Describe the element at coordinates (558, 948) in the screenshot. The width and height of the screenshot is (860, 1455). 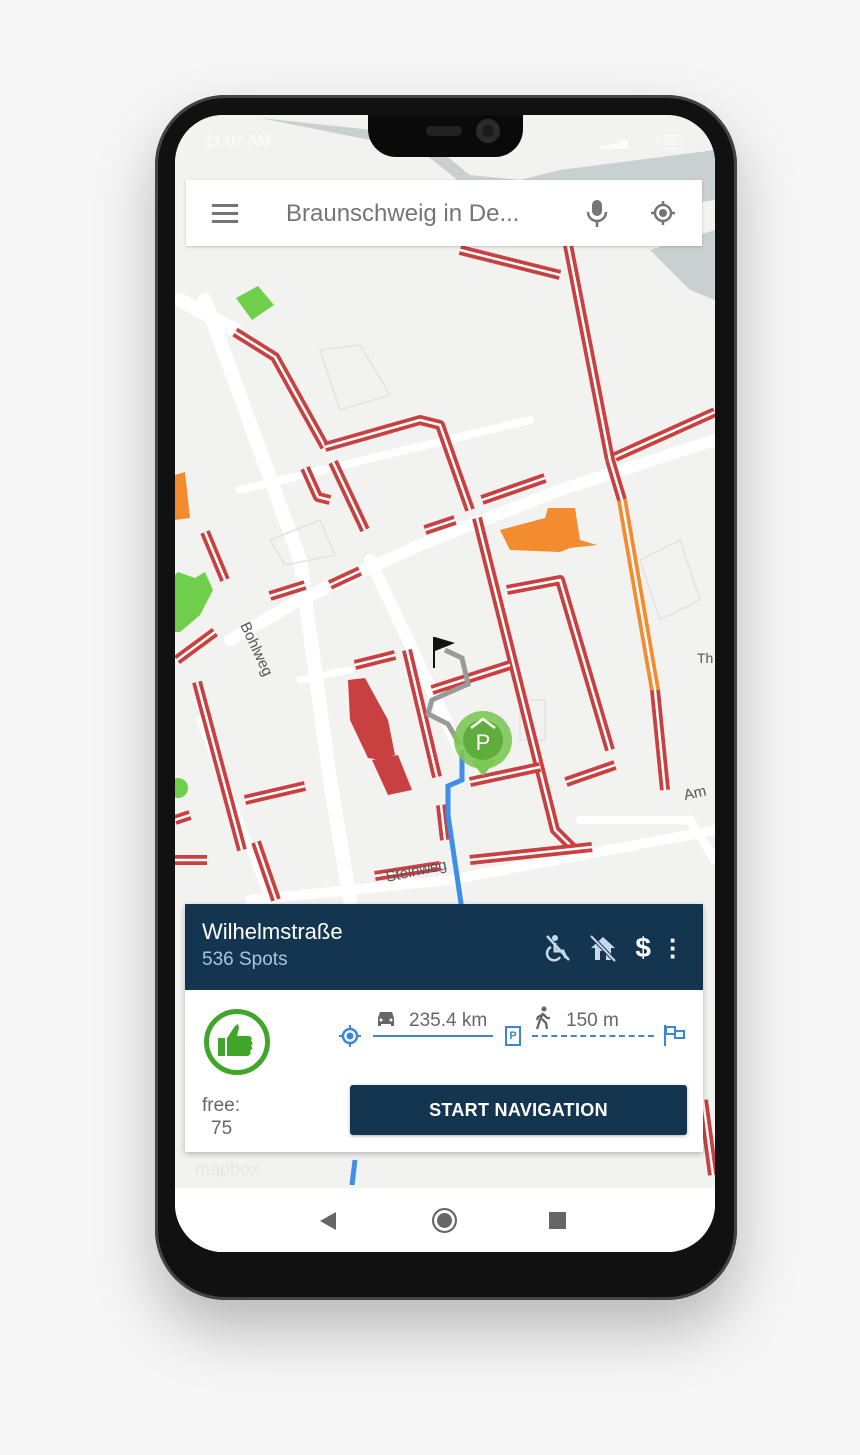
I see `no-wheelchair-icon` at that location.